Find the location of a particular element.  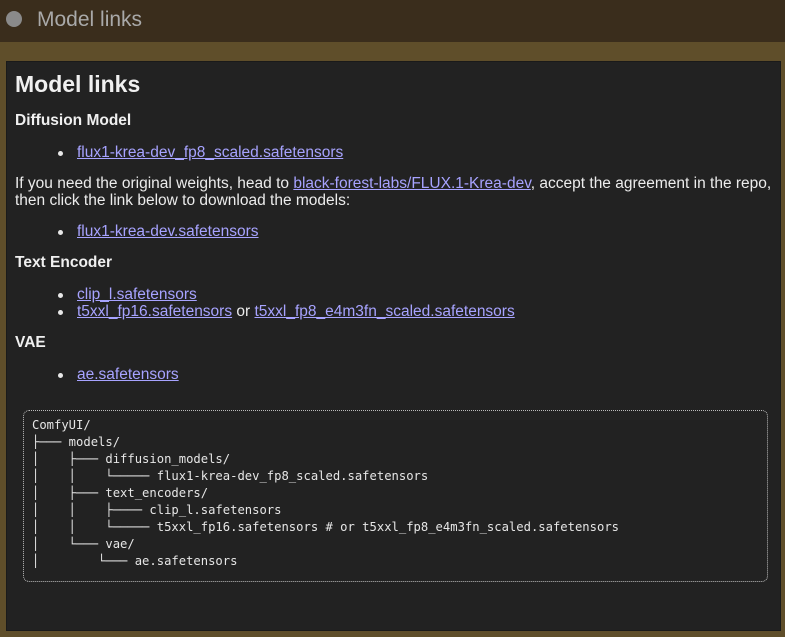

t5xxl-fp8-link: t5xxl_fp8_e4m3fn_scaled.safetensors is located at coordinates (385, 311).